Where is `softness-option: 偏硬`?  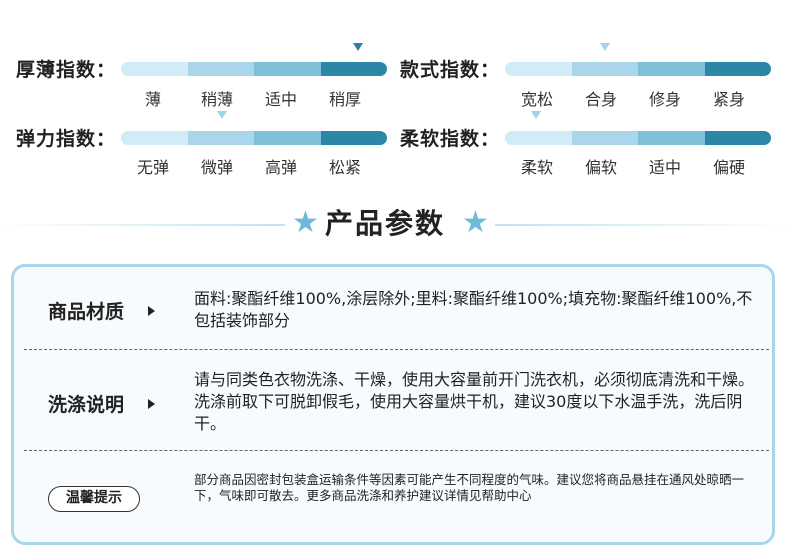
softness-option: 偏硬 is located at coordinates (728, 167).